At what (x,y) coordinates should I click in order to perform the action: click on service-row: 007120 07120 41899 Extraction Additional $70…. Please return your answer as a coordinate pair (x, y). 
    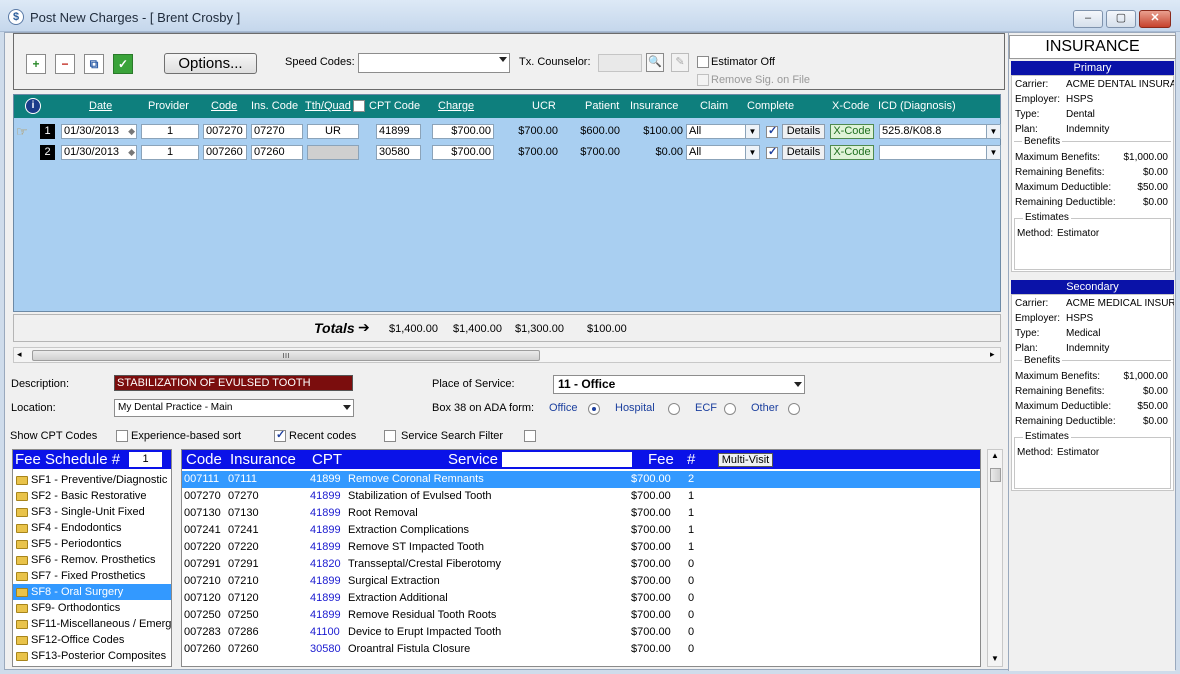
    Looking at the image, I should click on (581, 598).